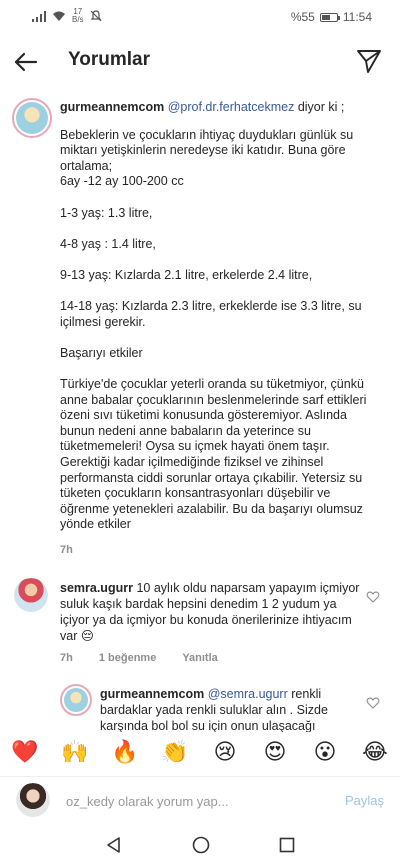 Image resolution: width=400 pixels, height=866 pixels. Describe the element at coordinates (67, 16) in the screenshot. I see `status-left: 17 B/s` at that location.